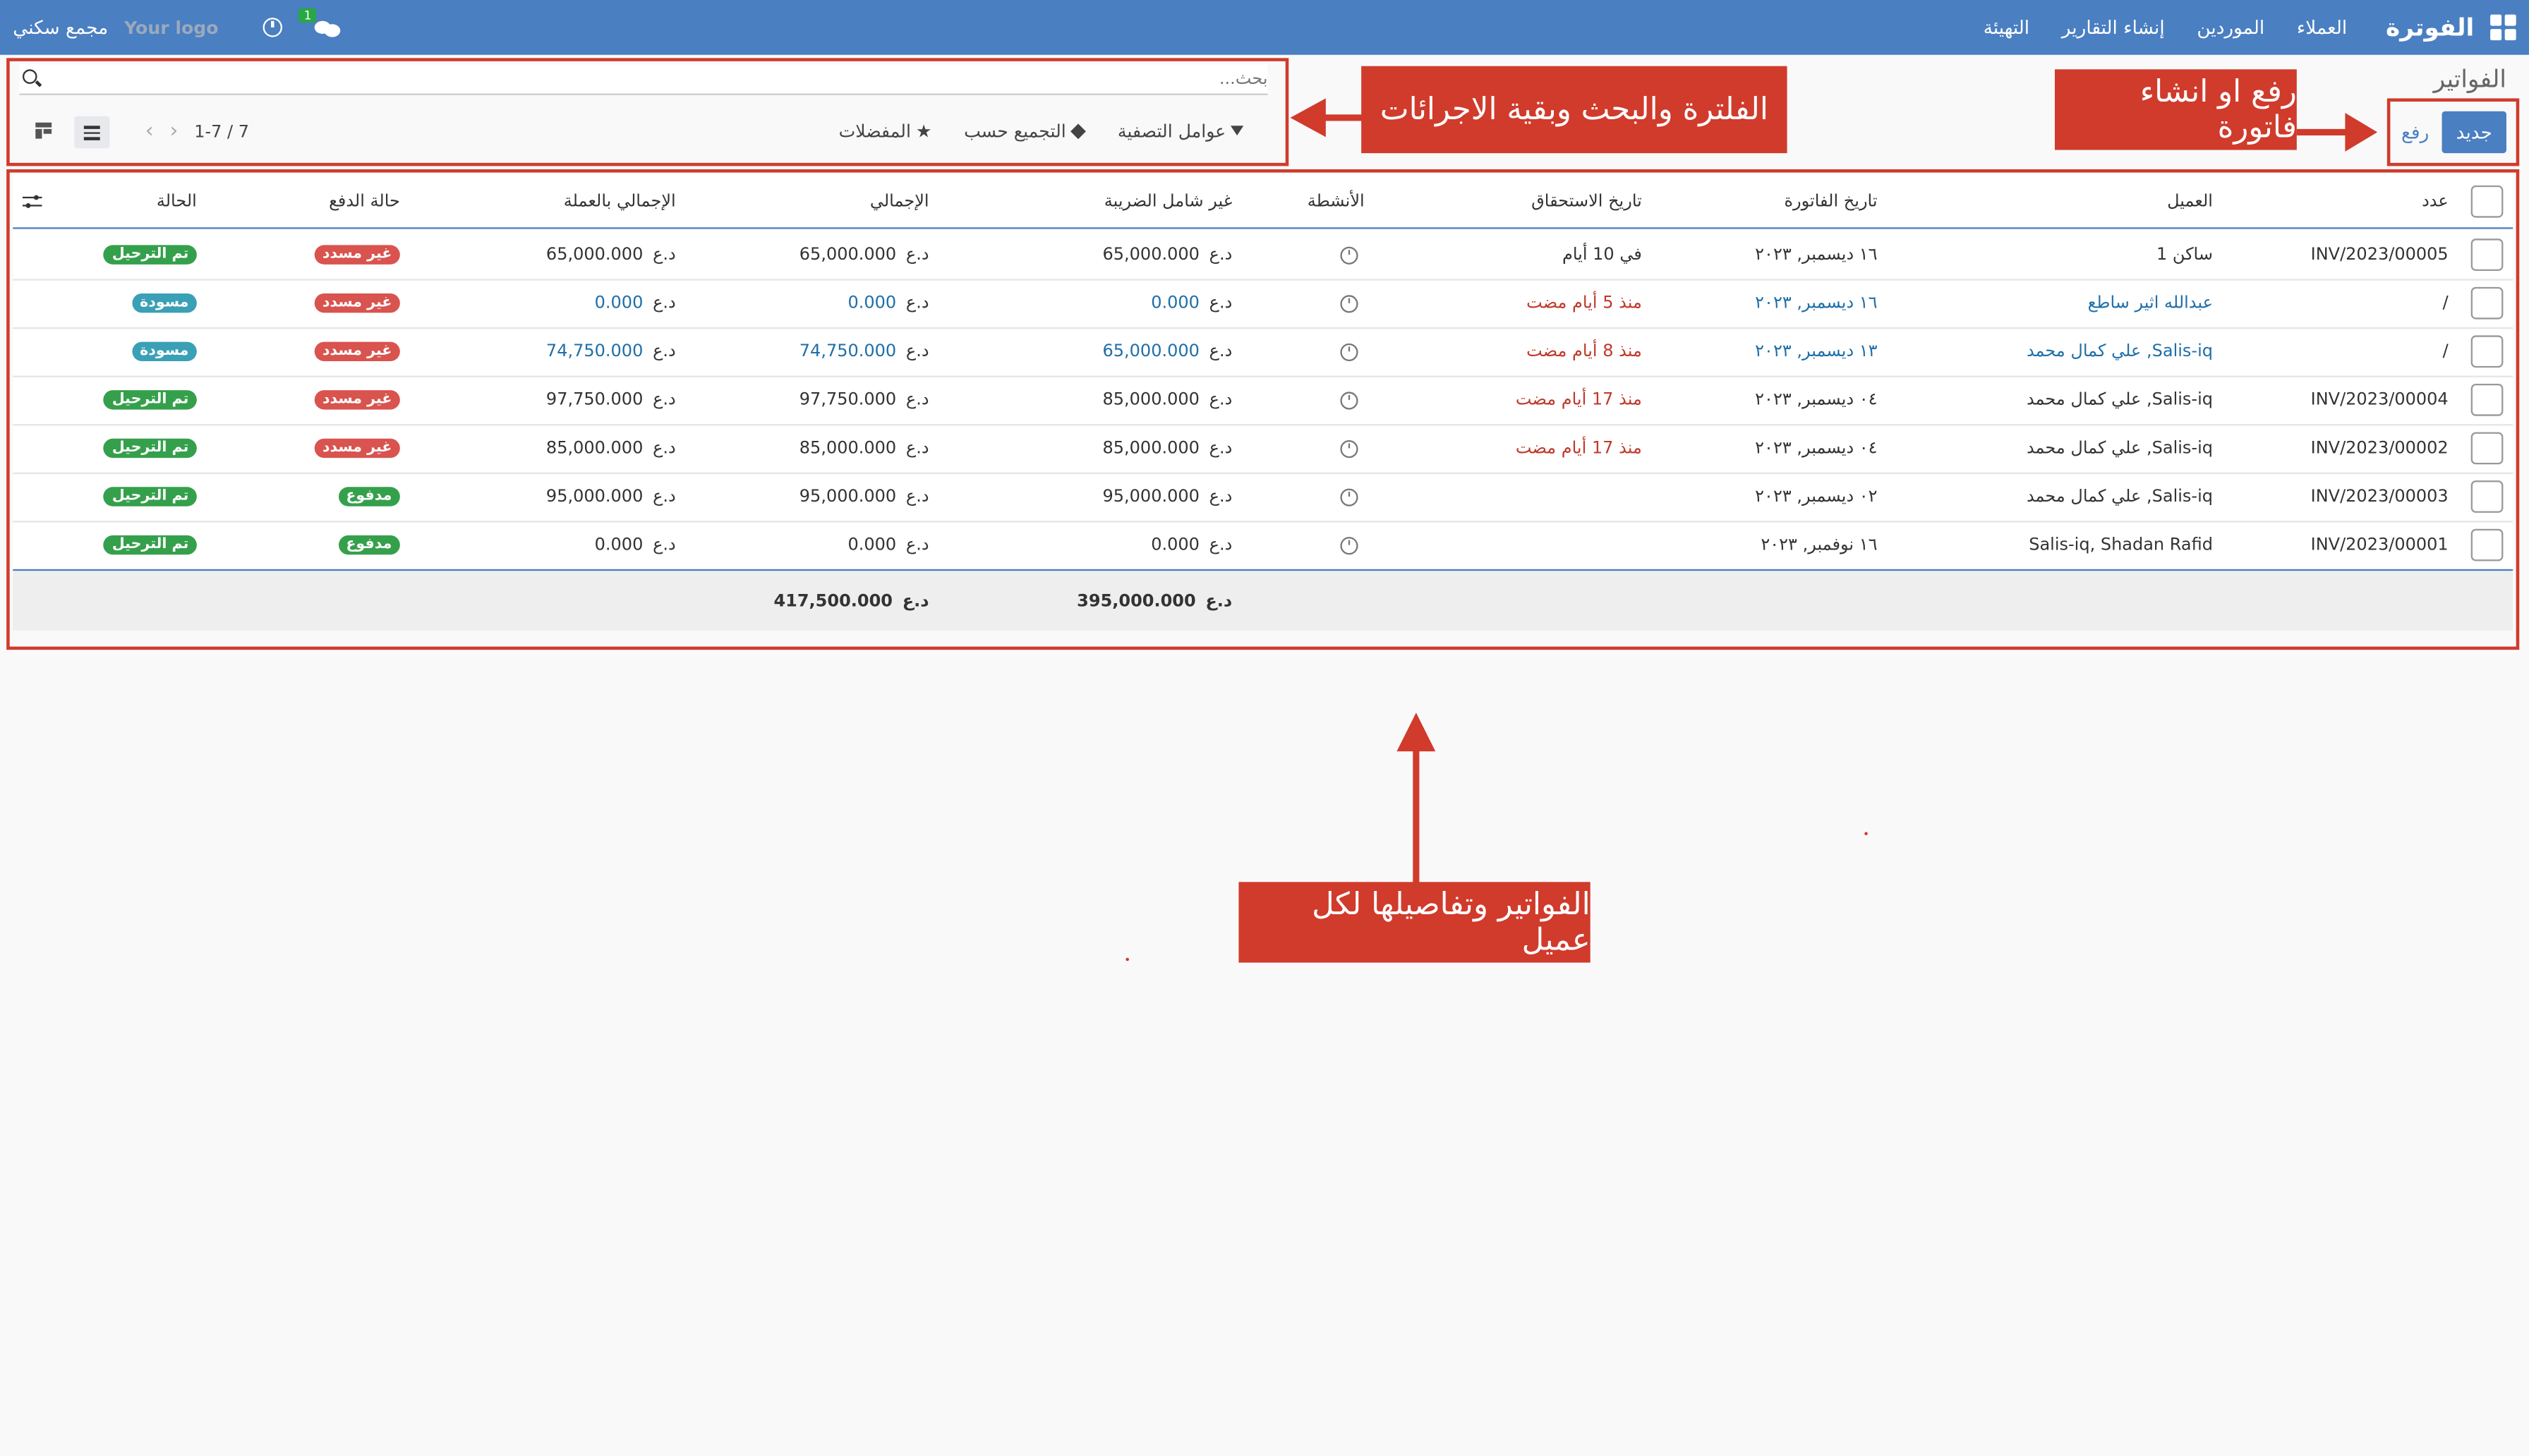  What do you see at coordinates (1414, 922) in the screenshot?
I see `annotation-invoices: الفواتير وتفاصيلها لكل عميل` at bounding box center [1414, 922].